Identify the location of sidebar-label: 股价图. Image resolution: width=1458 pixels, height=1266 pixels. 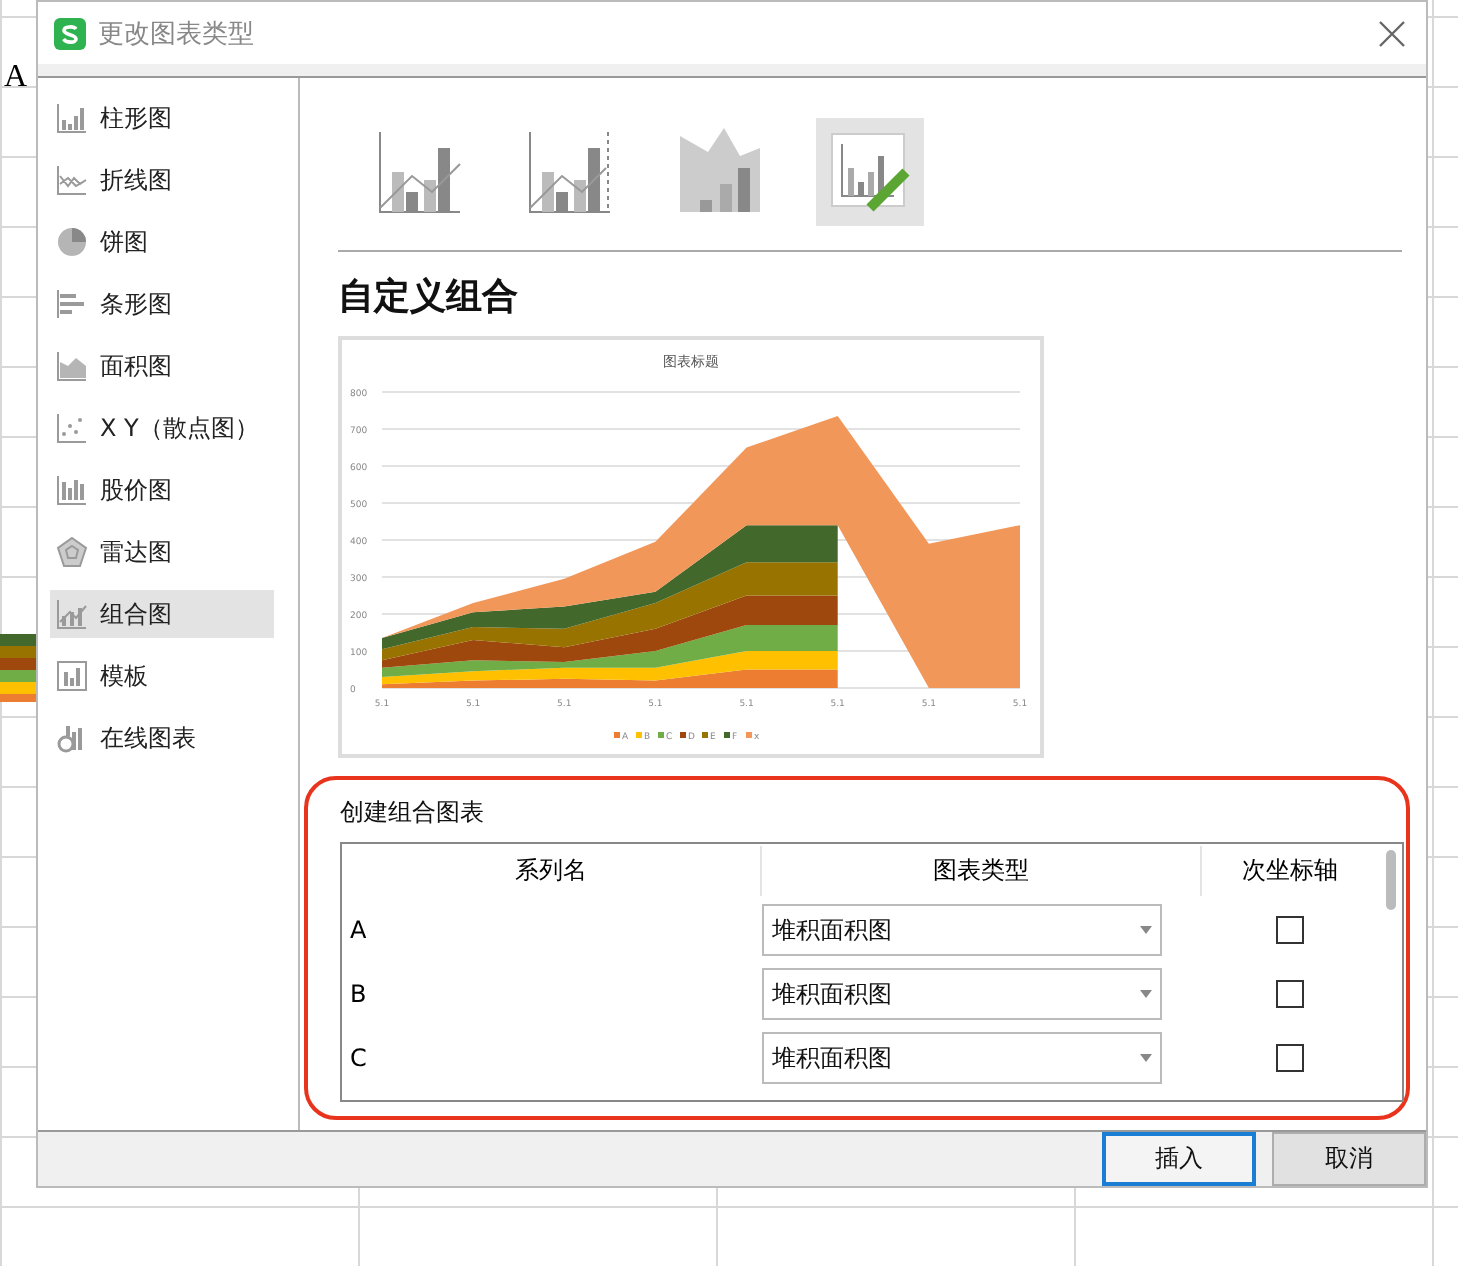
(136, 490).